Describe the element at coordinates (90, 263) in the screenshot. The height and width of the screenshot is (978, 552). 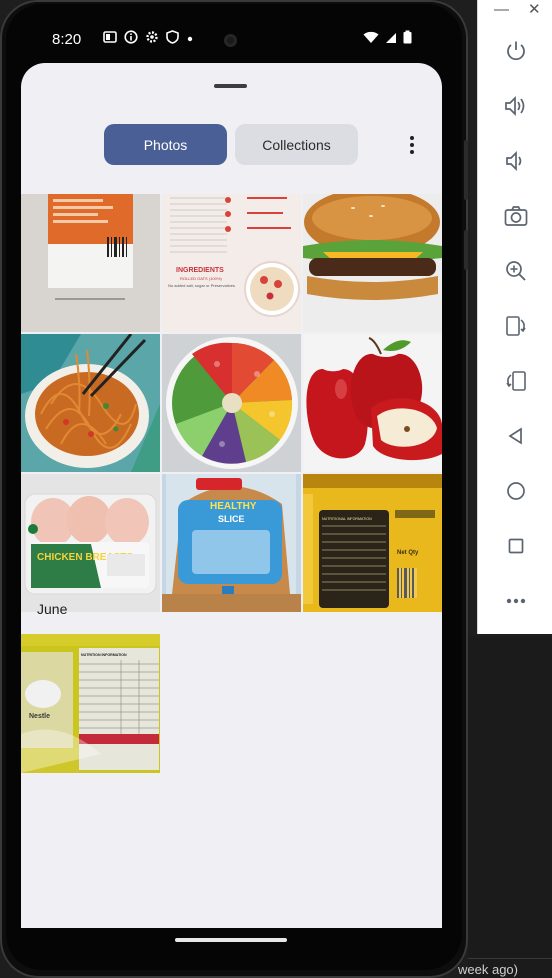
I see `photo-thumbnail-nutrition-label` at that location.